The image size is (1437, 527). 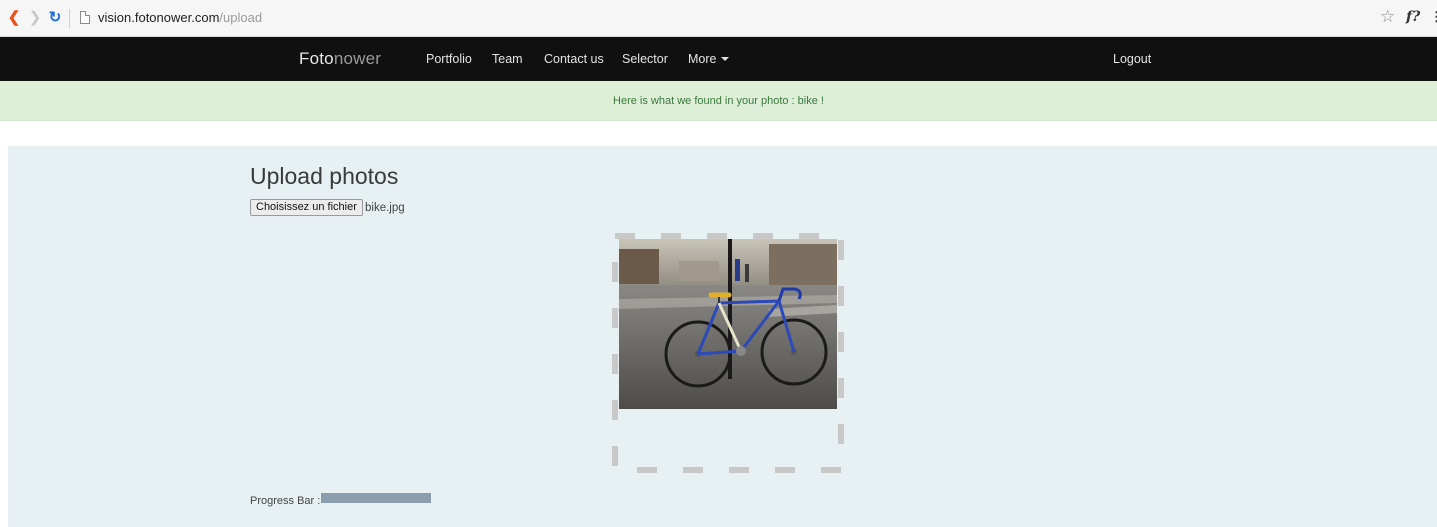 I want to click on uploaded-photo-preview, so click(x=728, y=324).